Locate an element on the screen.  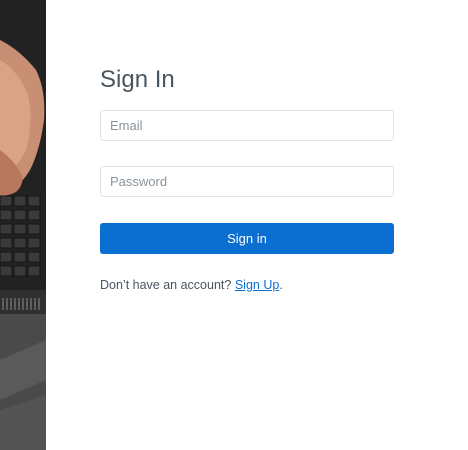
signup-prompt: Don’t have an account? Sign Up. is located at coordinates (247, 285).